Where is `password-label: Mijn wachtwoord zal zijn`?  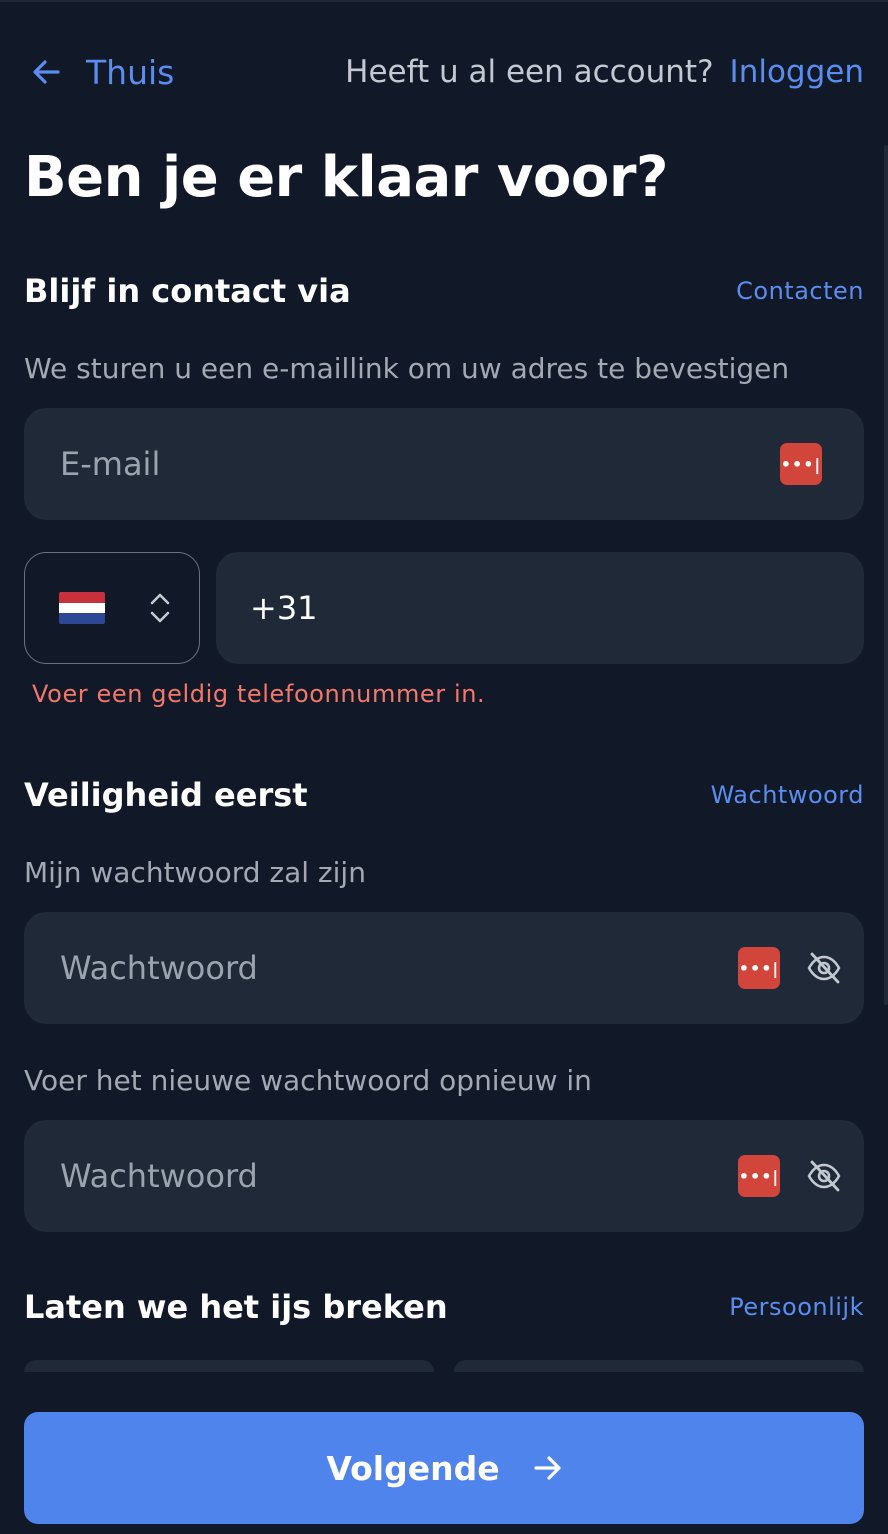 password-label: Mijn wachtwoord zal zijn is located at coordinates (195, 872).